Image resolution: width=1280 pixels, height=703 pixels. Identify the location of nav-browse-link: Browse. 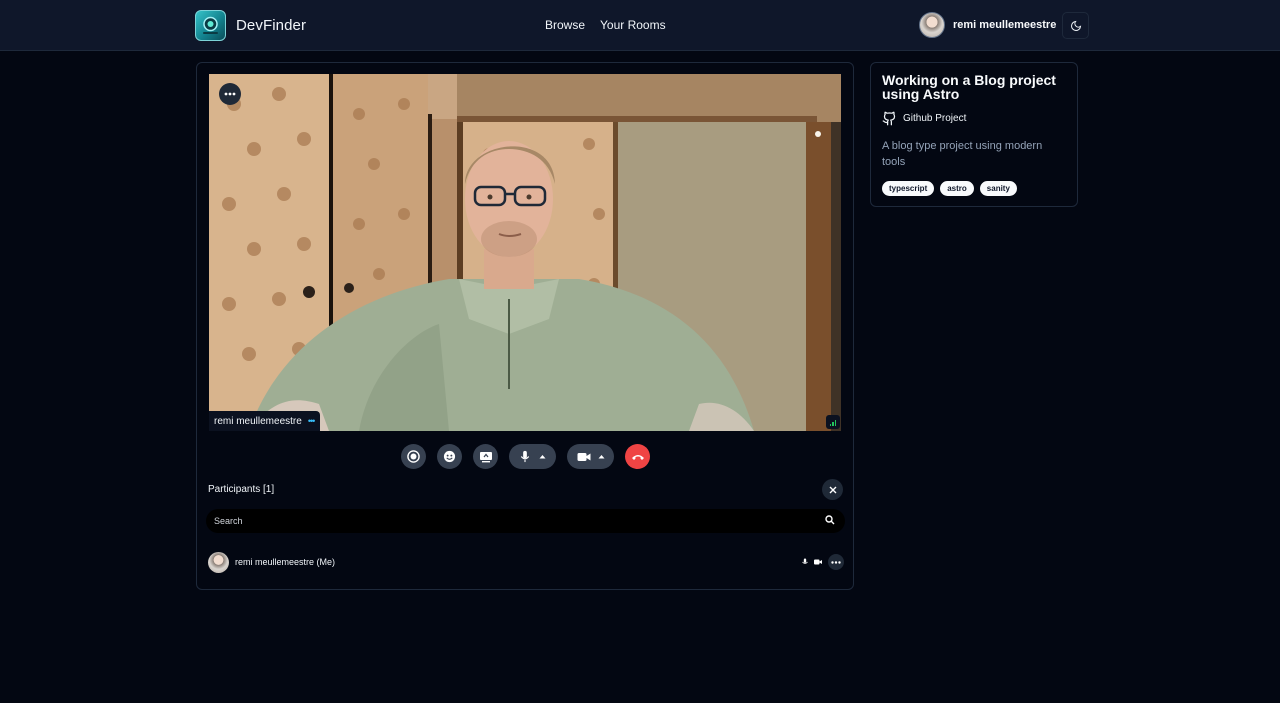
(565, 25).